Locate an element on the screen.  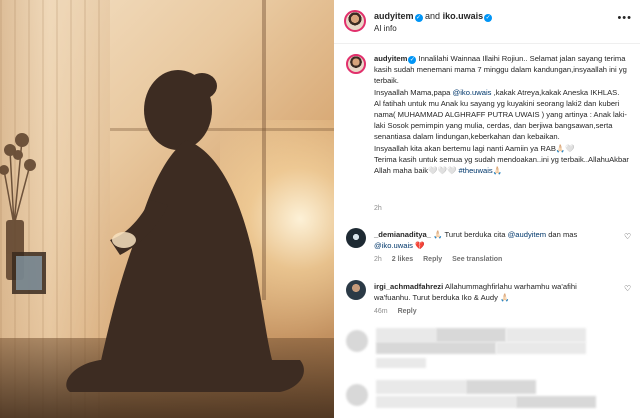
comment-body: 💔 is located at coordinates (418, 246).